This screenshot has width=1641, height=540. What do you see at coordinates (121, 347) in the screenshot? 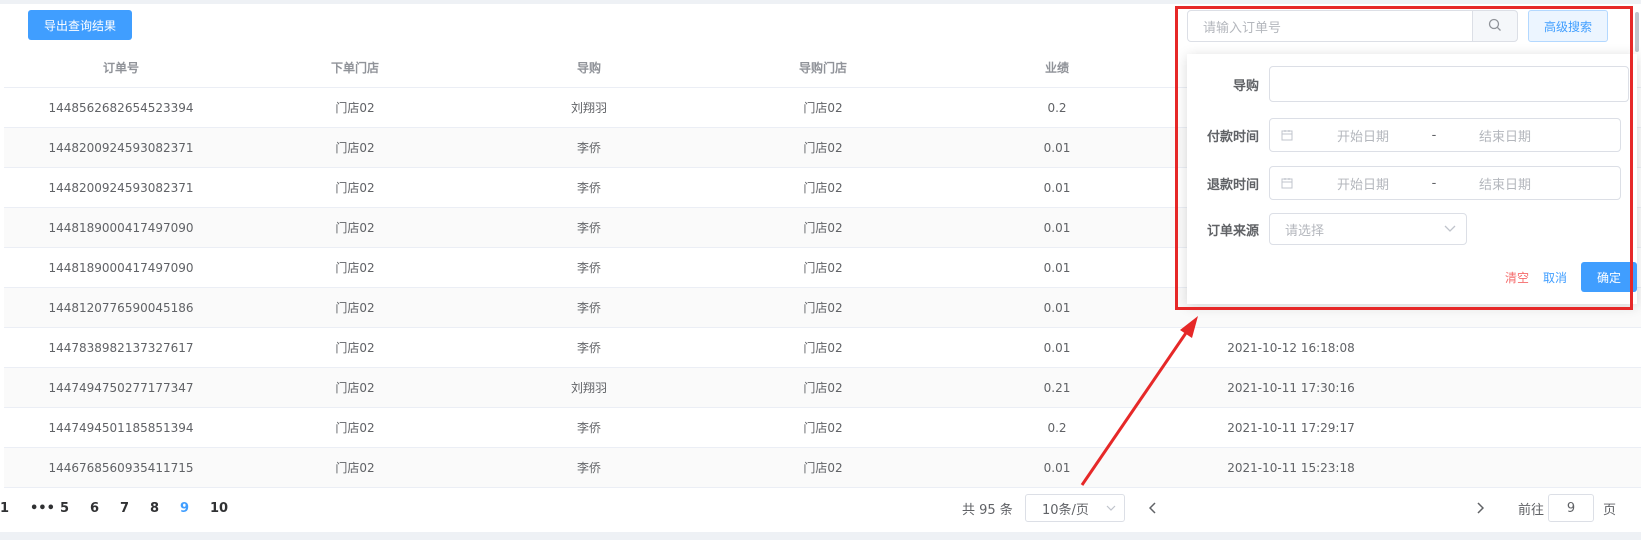
I see `table-cell: 1447838982137327617` at bounding box center [121, 347].